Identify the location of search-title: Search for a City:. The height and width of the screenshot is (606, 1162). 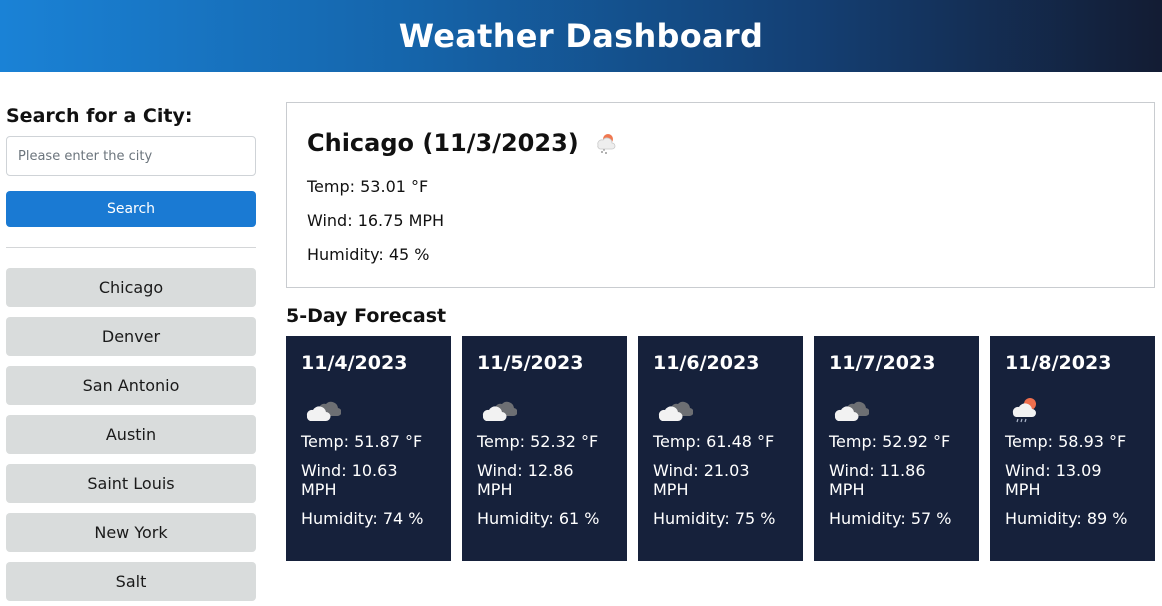
(99, 116).